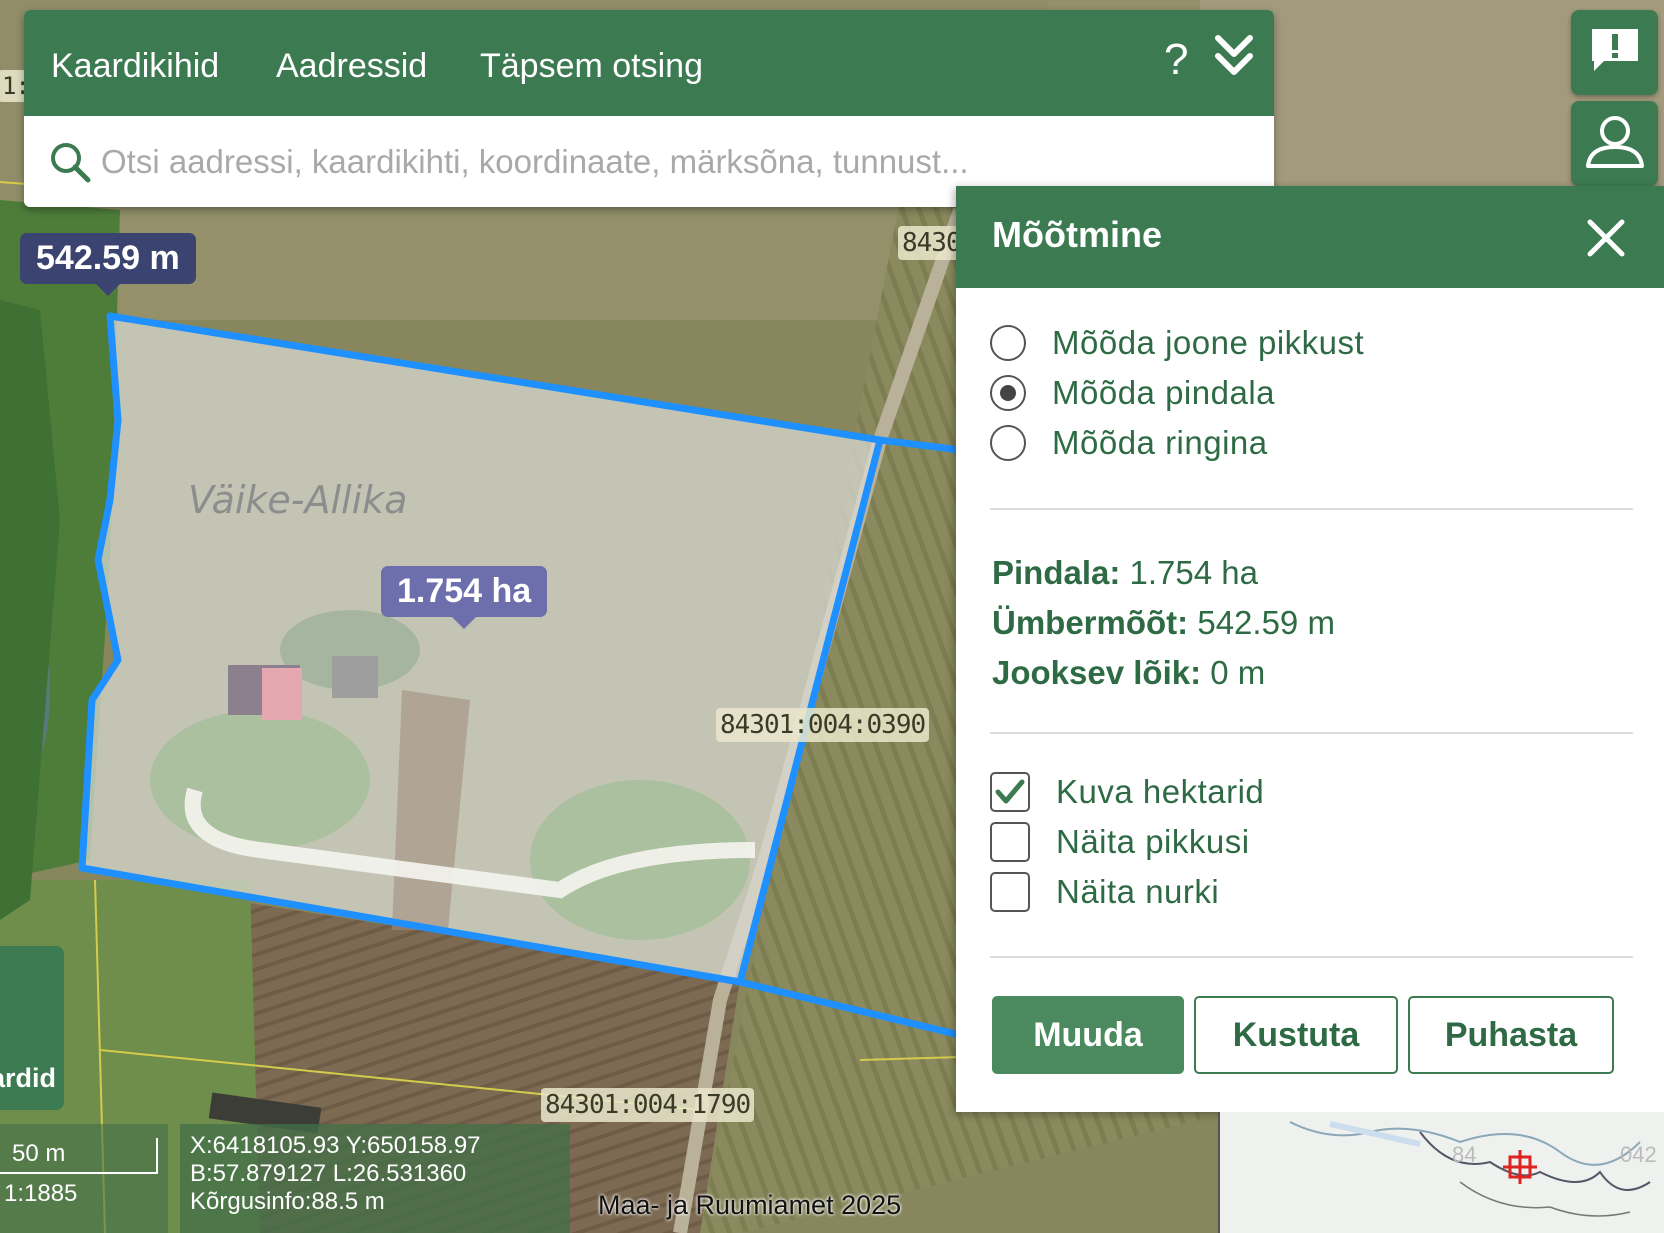 This screenshot has height=1233, width=1664. What do you see at coordinates (32, 1028) in the screenshot?
I see `base-maps-button: ardid` at bounding box center [32, 1028].